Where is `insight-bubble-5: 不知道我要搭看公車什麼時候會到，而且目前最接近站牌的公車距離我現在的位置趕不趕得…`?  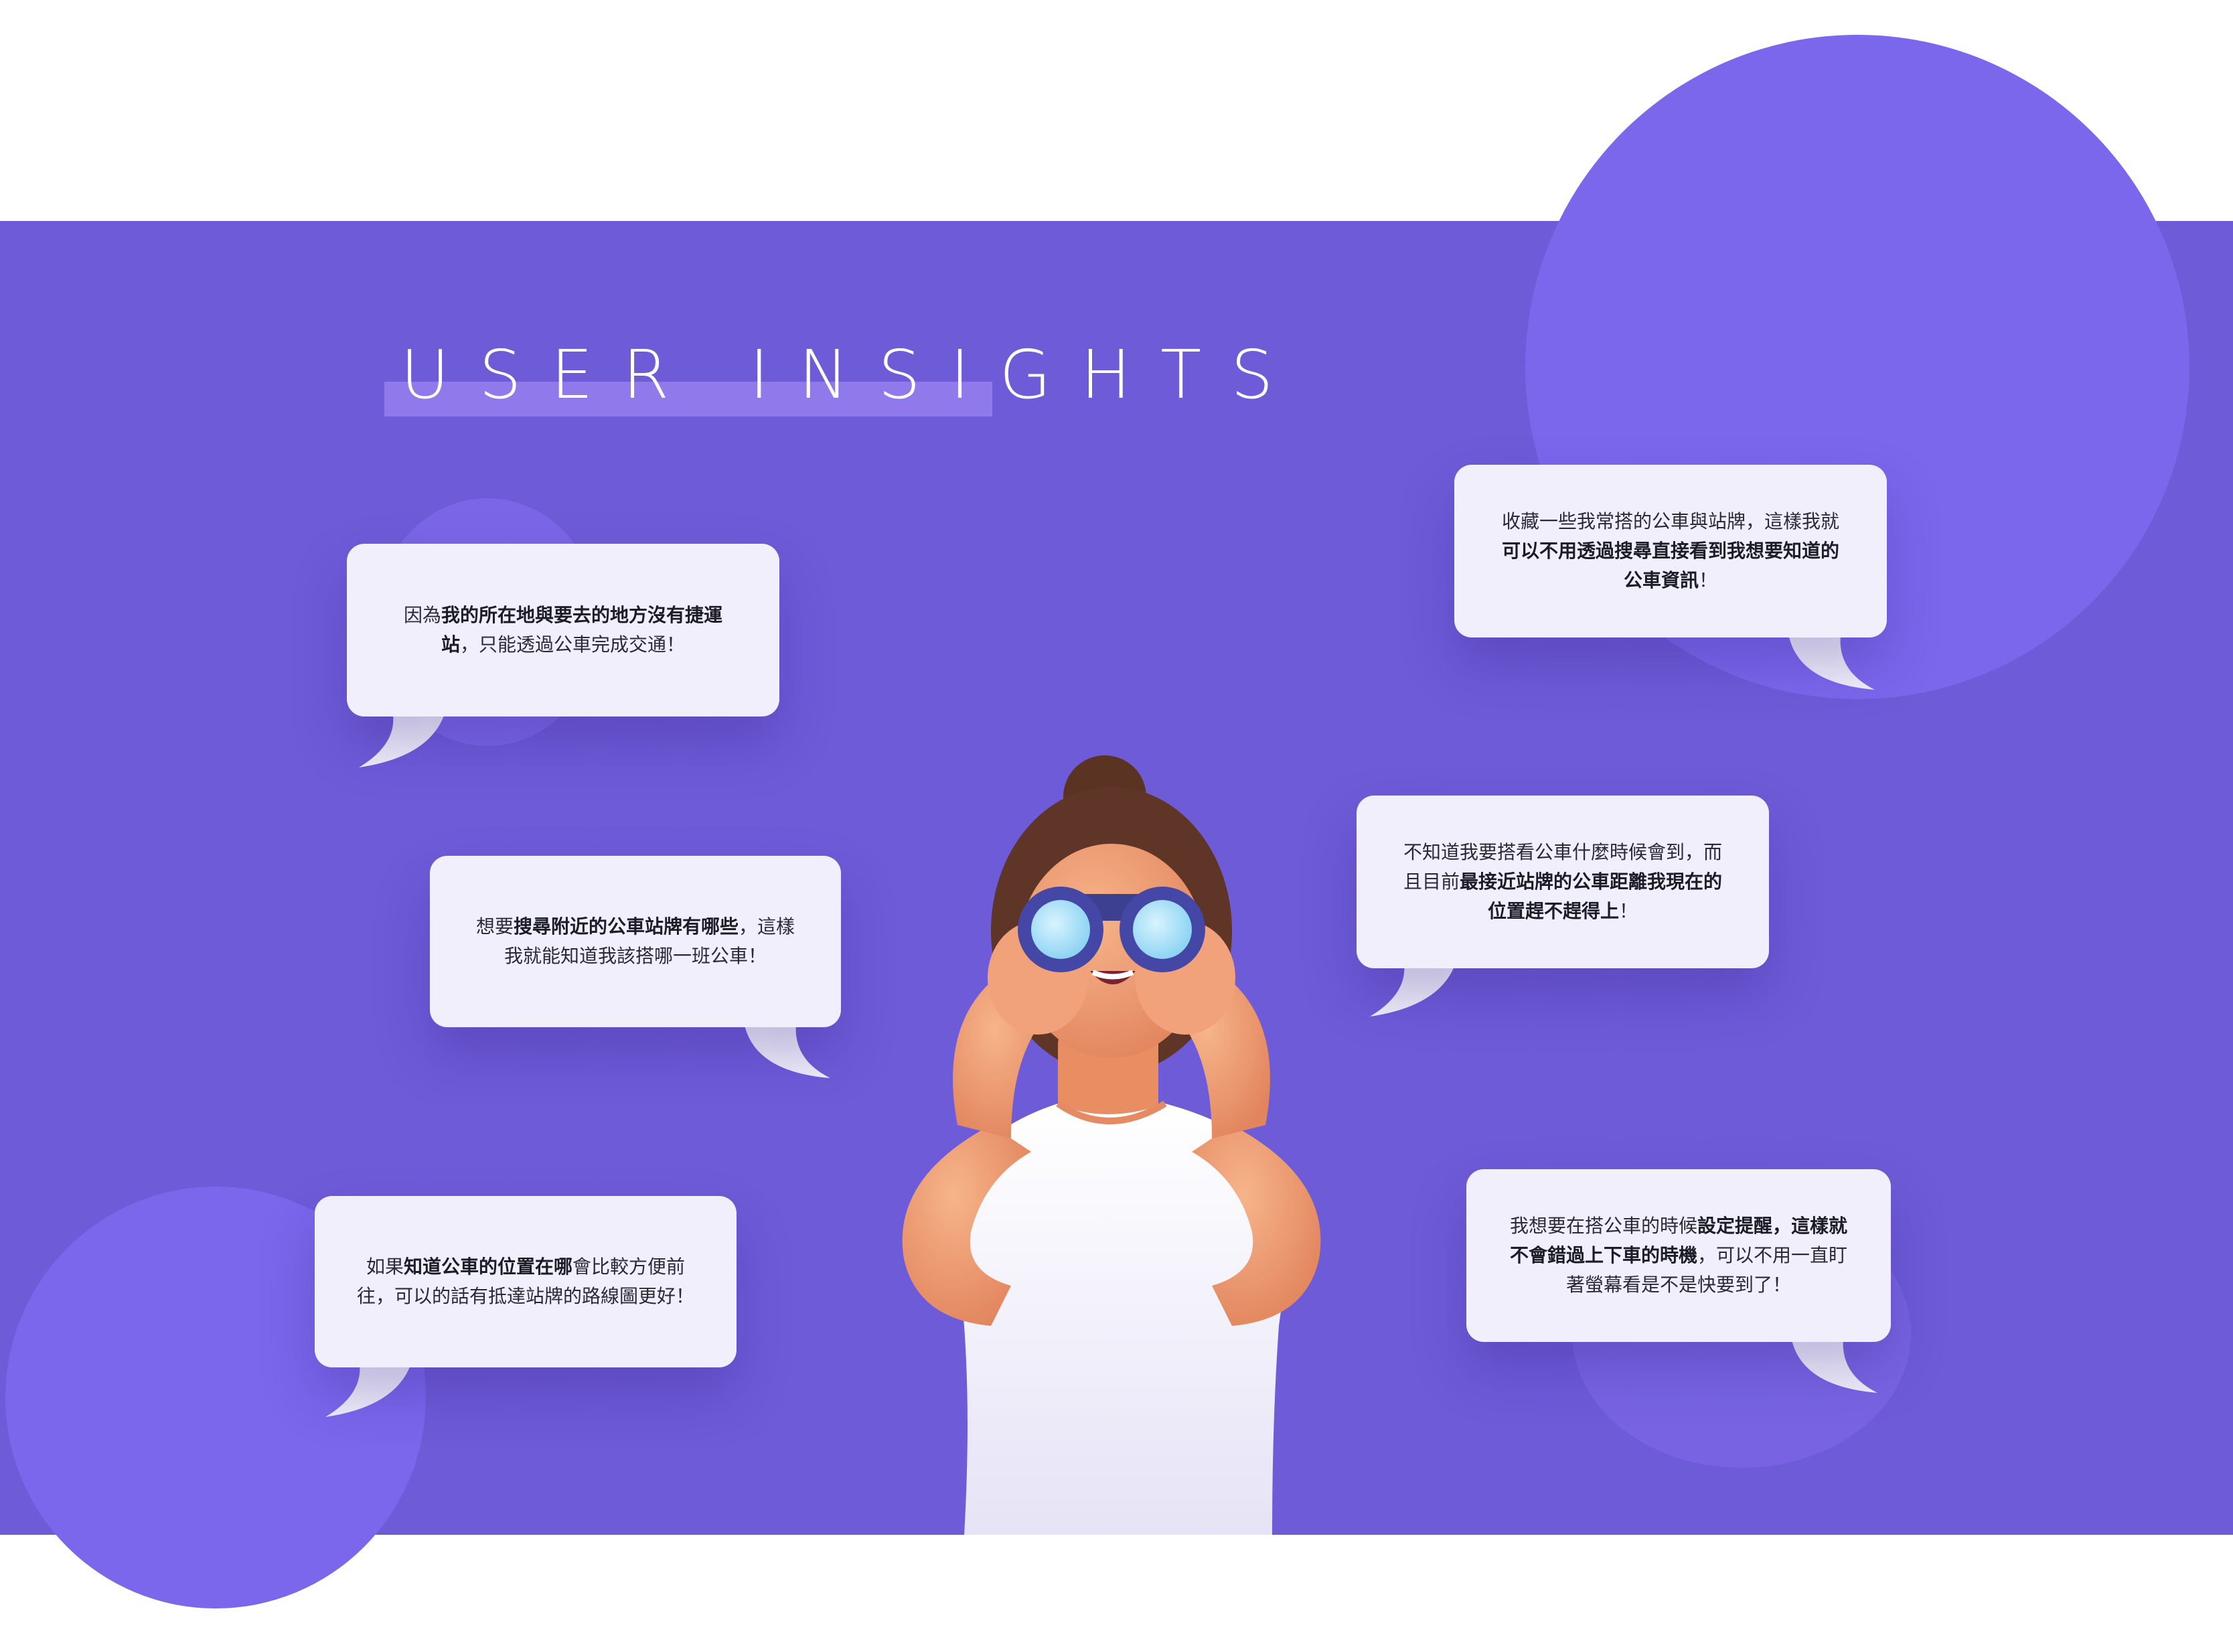
insight-bubble-5: 不知道我要搭看公車什麼時候會到，而且目前最接近站牌的公車距離我現在的位置趕不趕得… is located at coordinates (1563, 882).